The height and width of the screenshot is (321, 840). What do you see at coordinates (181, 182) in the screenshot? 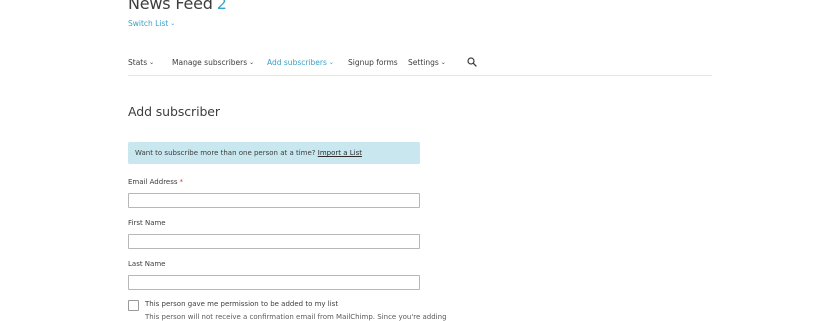
I see `required-mark: *` at bounding box center [181, 182].